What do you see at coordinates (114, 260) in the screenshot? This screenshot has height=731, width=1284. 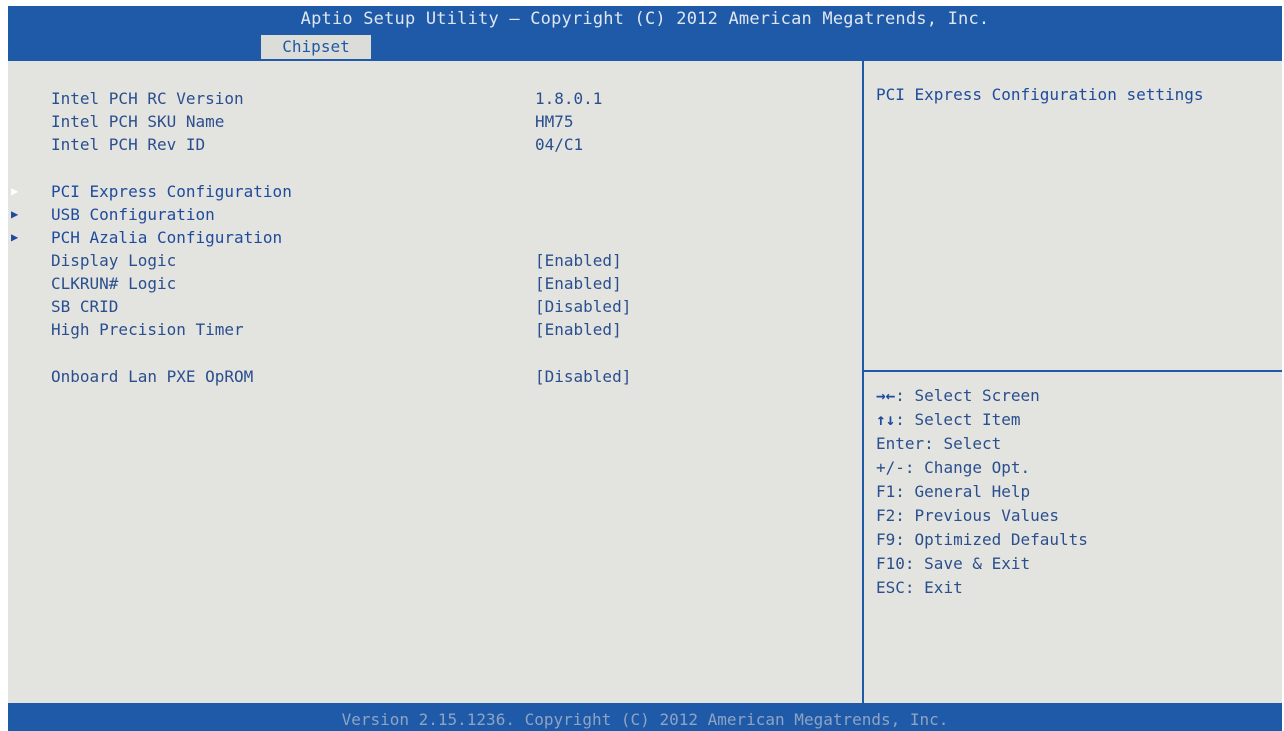 I see `setting-label: Display Logic` at bounding box center [114, 260].